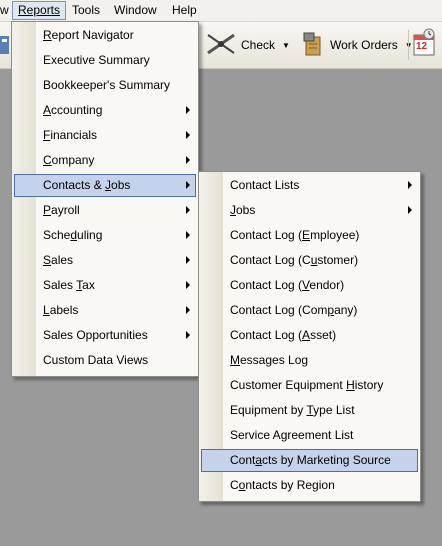 The image size is (442, 546). I want to click on menu-item-contact-log-company: Contact Log (Company), so click(309, 310).